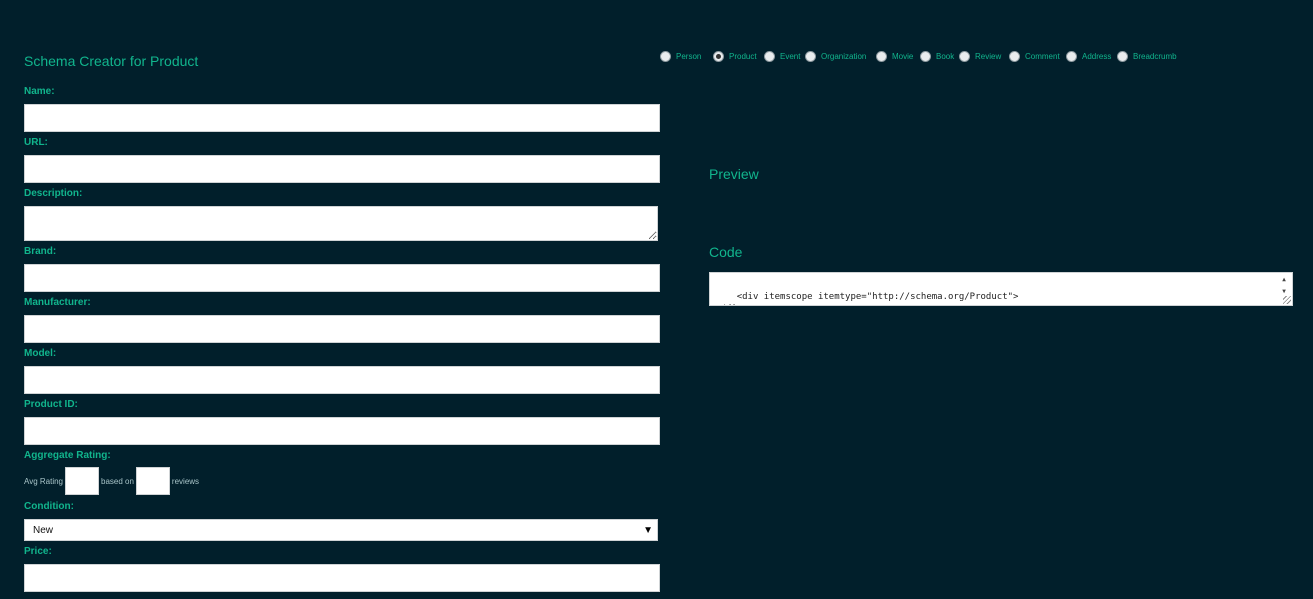  What do you see at coordinates (1287, 300) in the screenshot?
I see `resize-grip-icon` at bounding box center [1287, 300].